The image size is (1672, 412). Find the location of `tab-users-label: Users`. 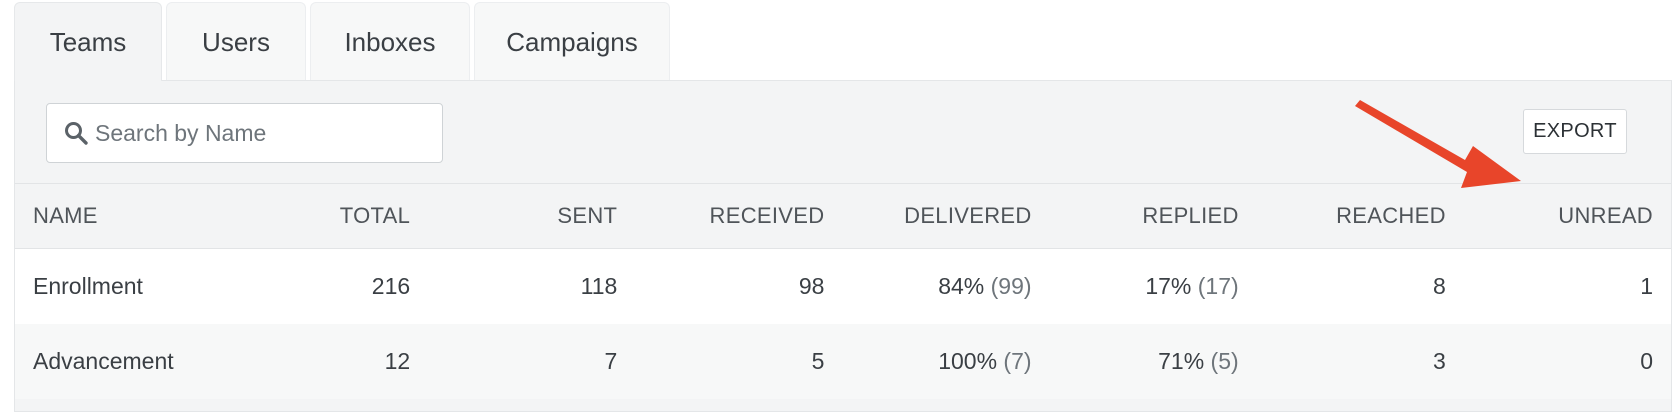

tab-users-label: Users is located at coordinates (236, 41).